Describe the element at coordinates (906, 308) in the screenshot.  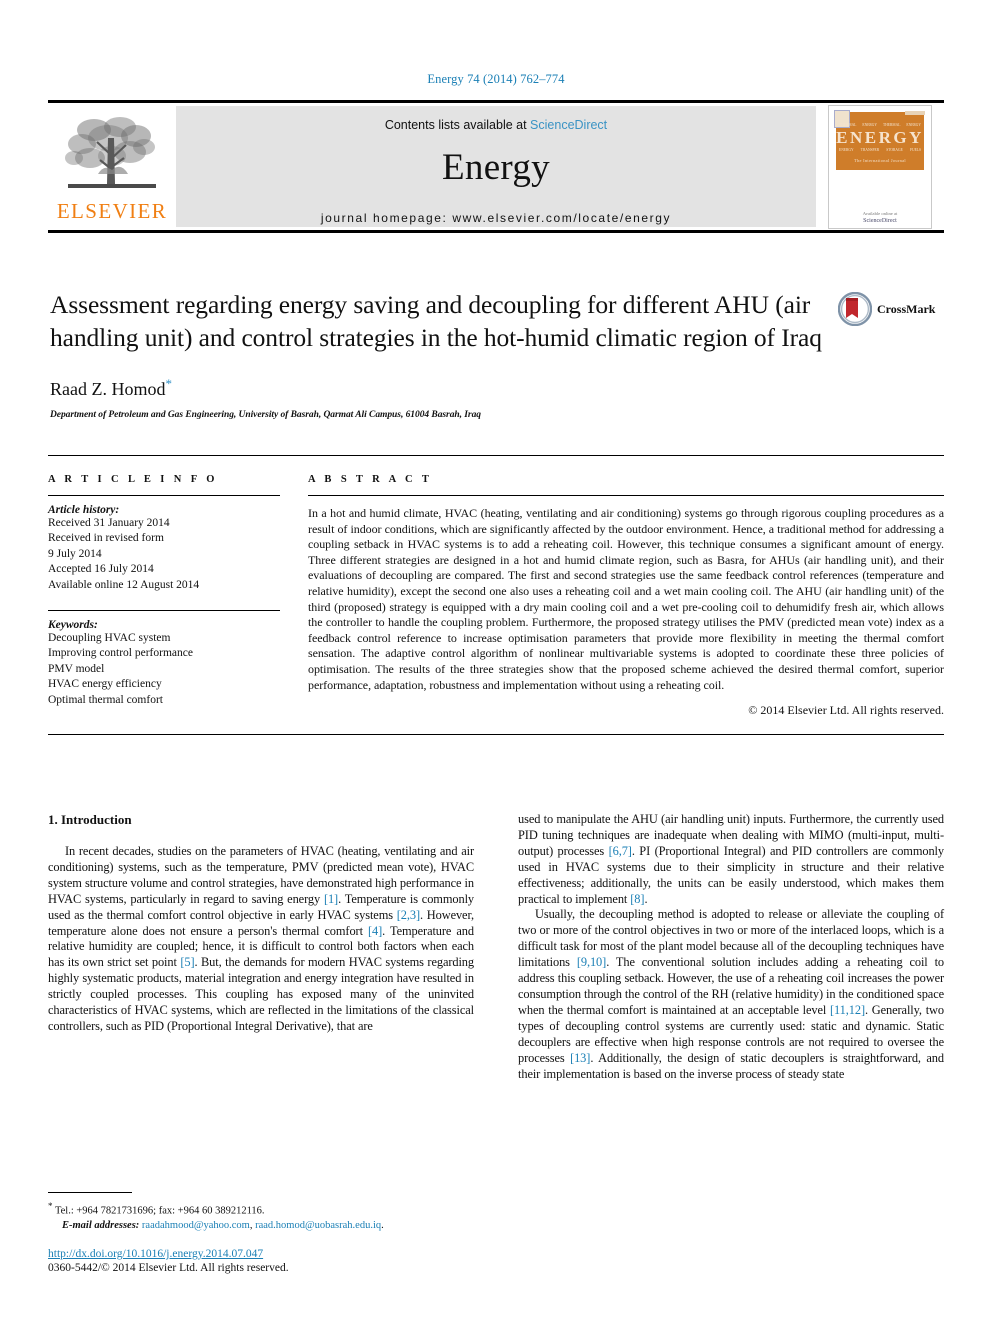
I see `crossmark-label: CrossMark` at that location.